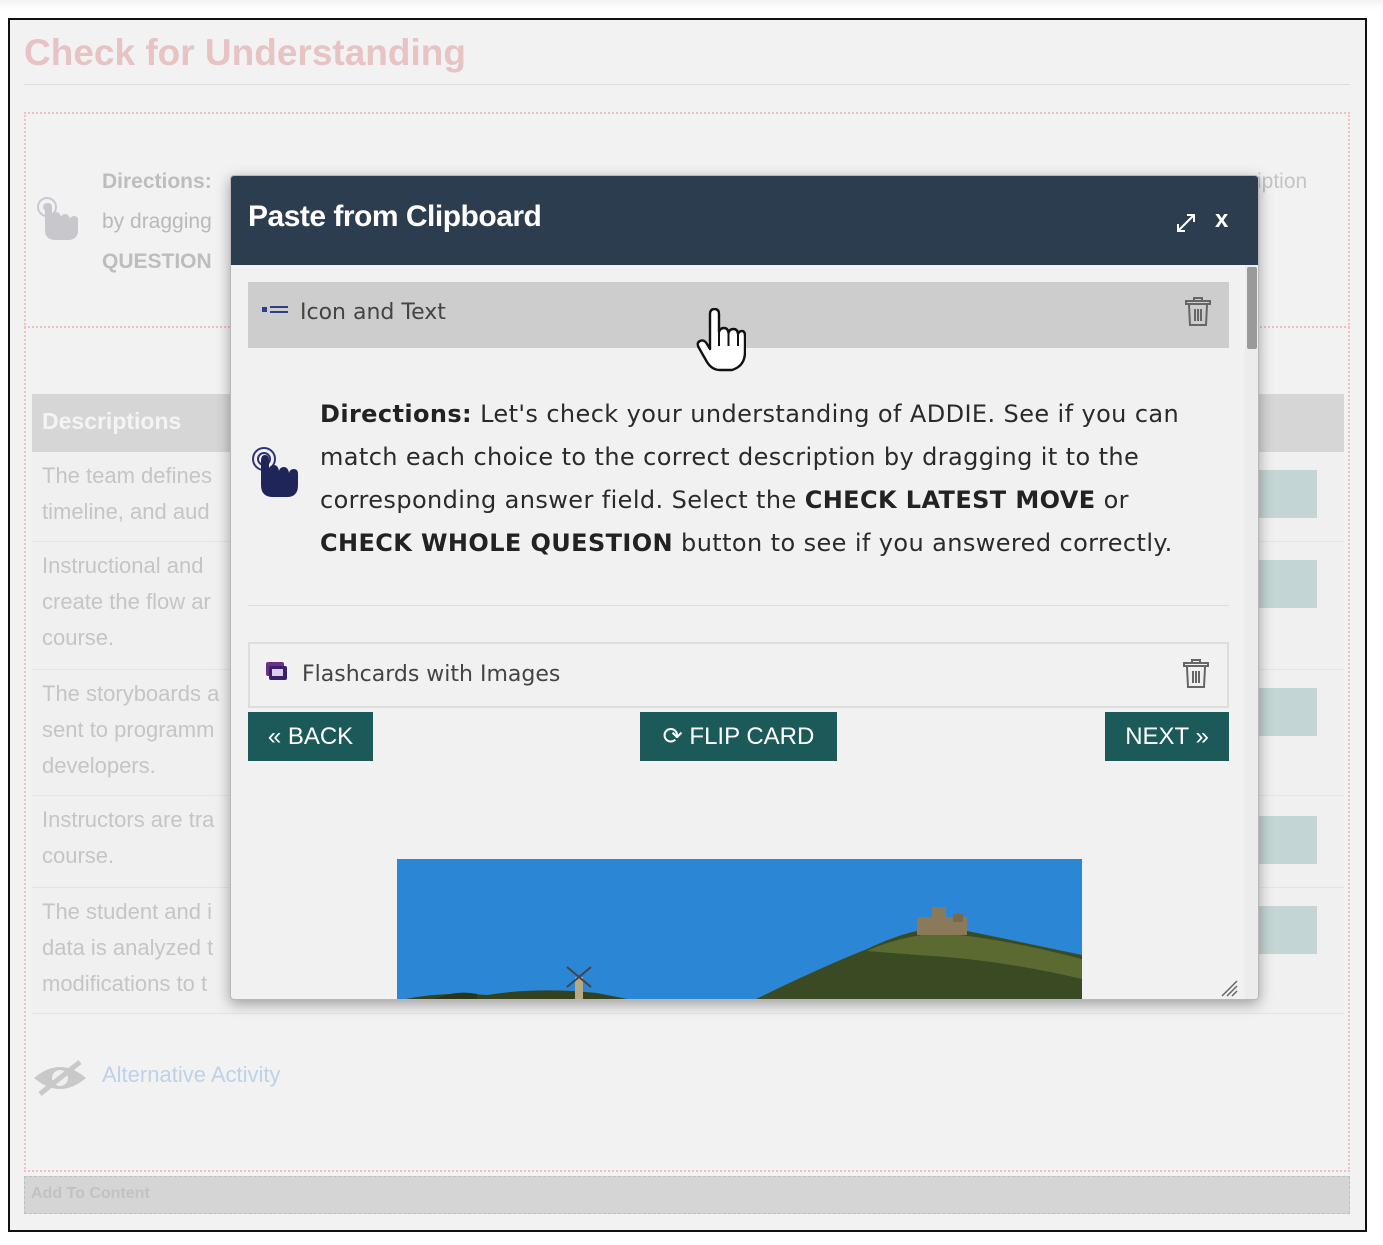 This screenshot has height=1245, width=1383. I want to click on flip-card-label: FLIP CARD, so click(752, 736).